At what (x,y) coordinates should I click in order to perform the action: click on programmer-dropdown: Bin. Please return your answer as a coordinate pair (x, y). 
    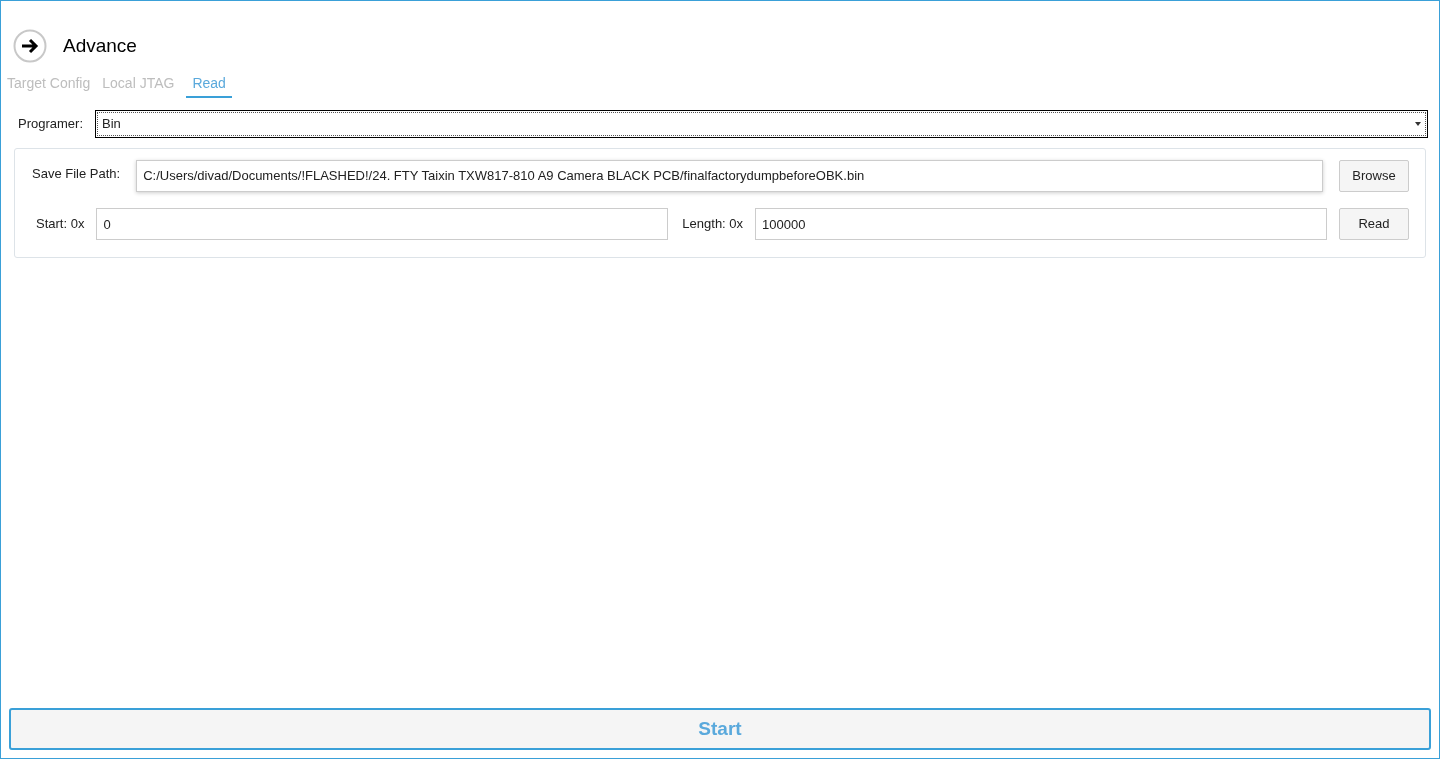
    Looking at the image, I should click on (761, 124).